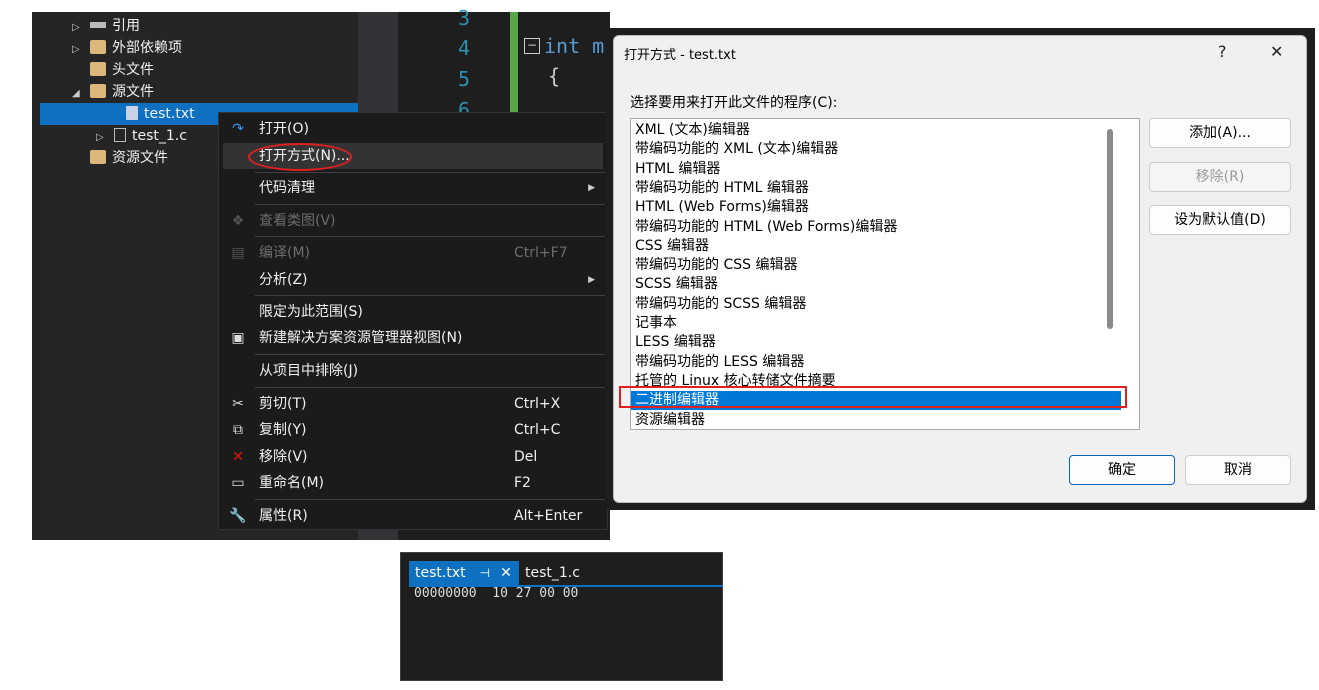 This screenshot has width=1319, height=690. I want to click on tree-item-test-1-c: ▷ test_1.c, so click(141, 136).